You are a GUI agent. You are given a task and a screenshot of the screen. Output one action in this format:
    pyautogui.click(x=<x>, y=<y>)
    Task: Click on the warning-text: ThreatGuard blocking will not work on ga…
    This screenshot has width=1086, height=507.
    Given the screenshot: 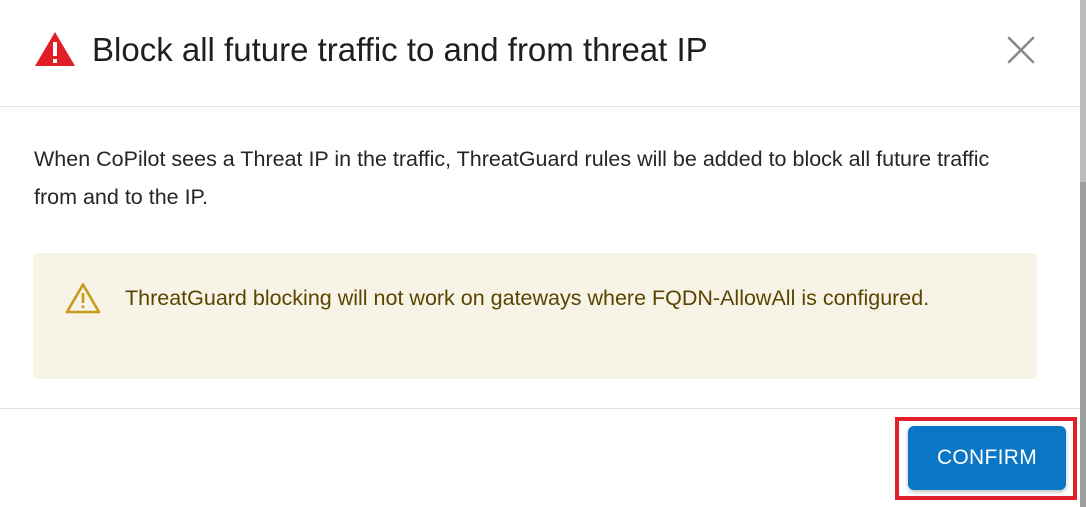 What is the action you would take?
    pyautogui.click(x=527, y=298)
    